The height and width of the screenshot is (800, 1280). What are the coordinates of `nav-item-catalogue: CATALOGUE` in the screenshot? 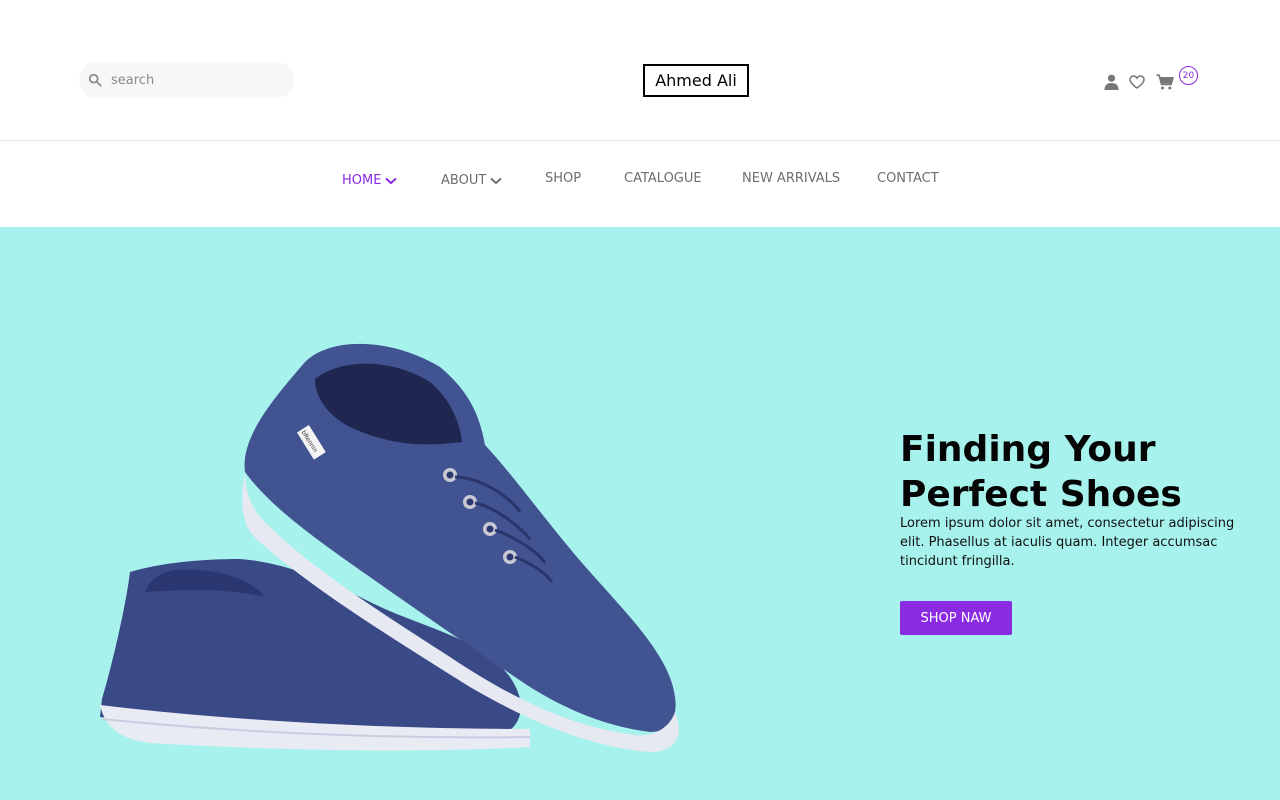 It's located at (663, 178).